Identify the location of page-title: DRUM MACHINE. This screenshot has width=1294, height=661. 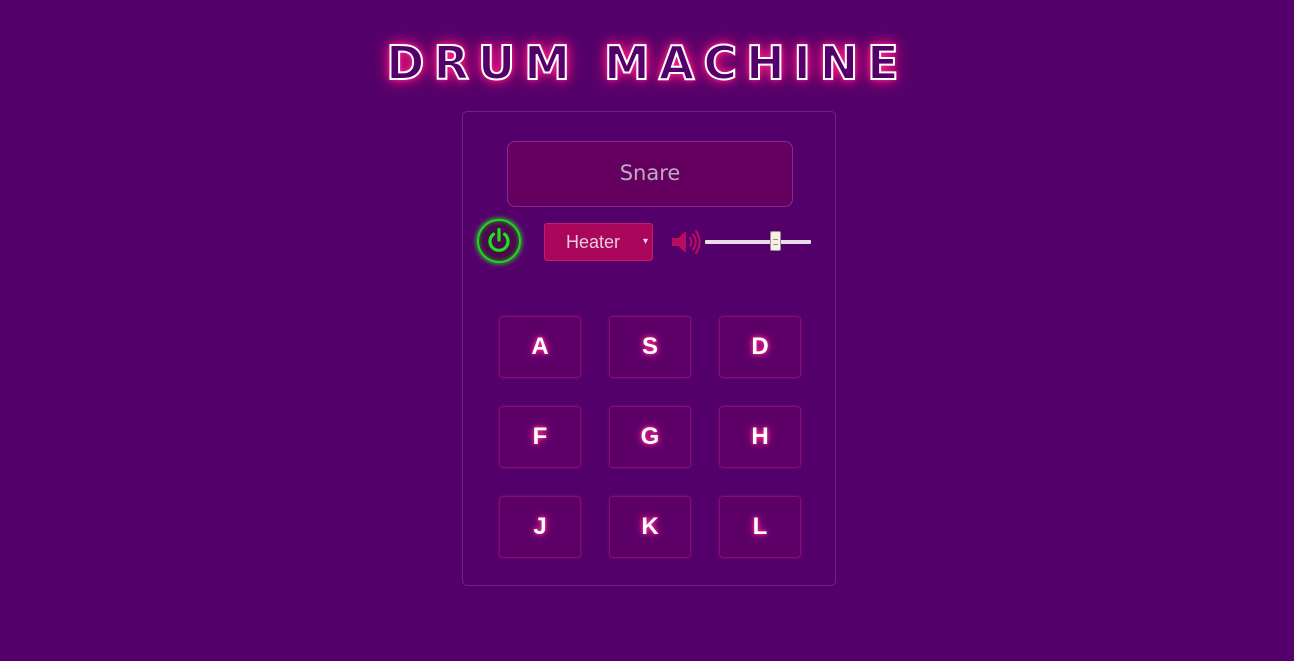
(646, 63).